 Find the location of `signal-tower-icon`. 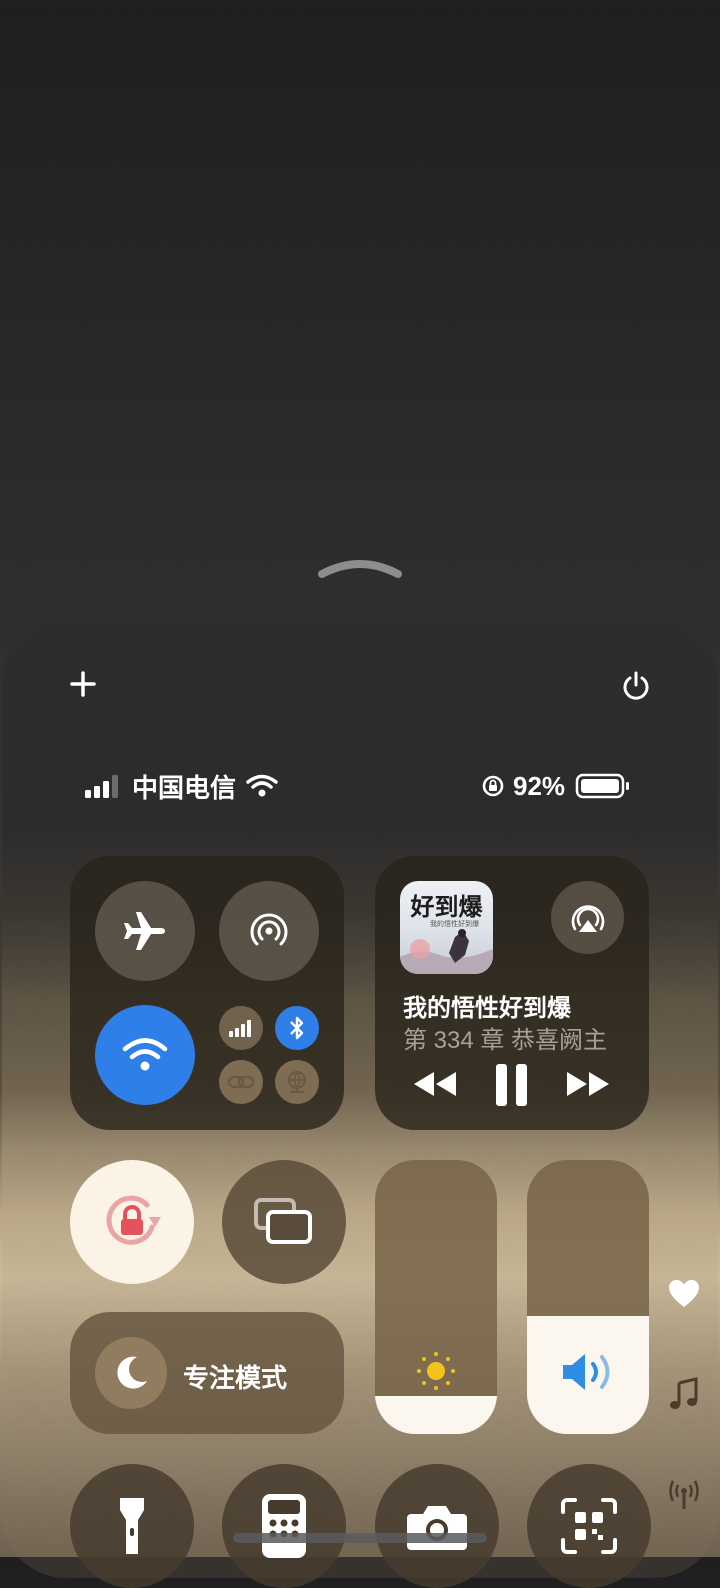

signal-tower-icon is located at coordinates (684, 1494).